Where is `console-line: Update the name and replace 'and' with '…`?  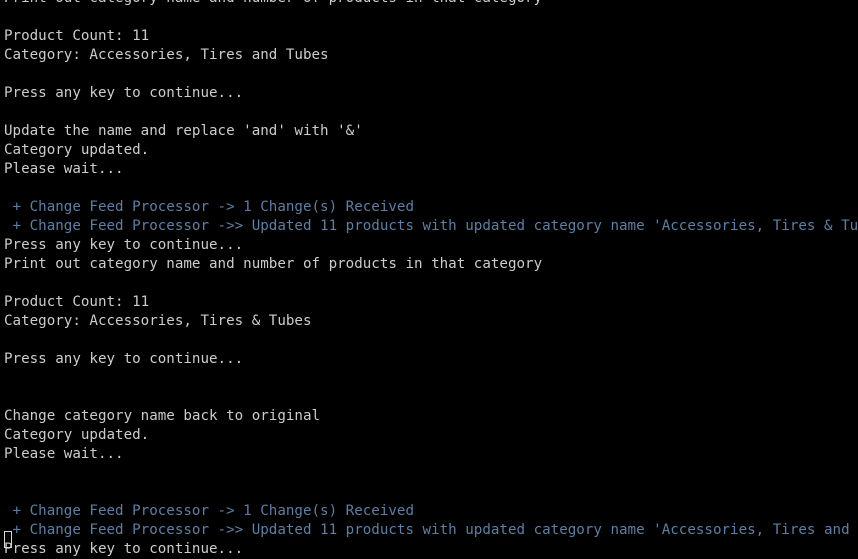 console-line: Update the name and replace 'and' with '… is located at coordinates (183, 131).